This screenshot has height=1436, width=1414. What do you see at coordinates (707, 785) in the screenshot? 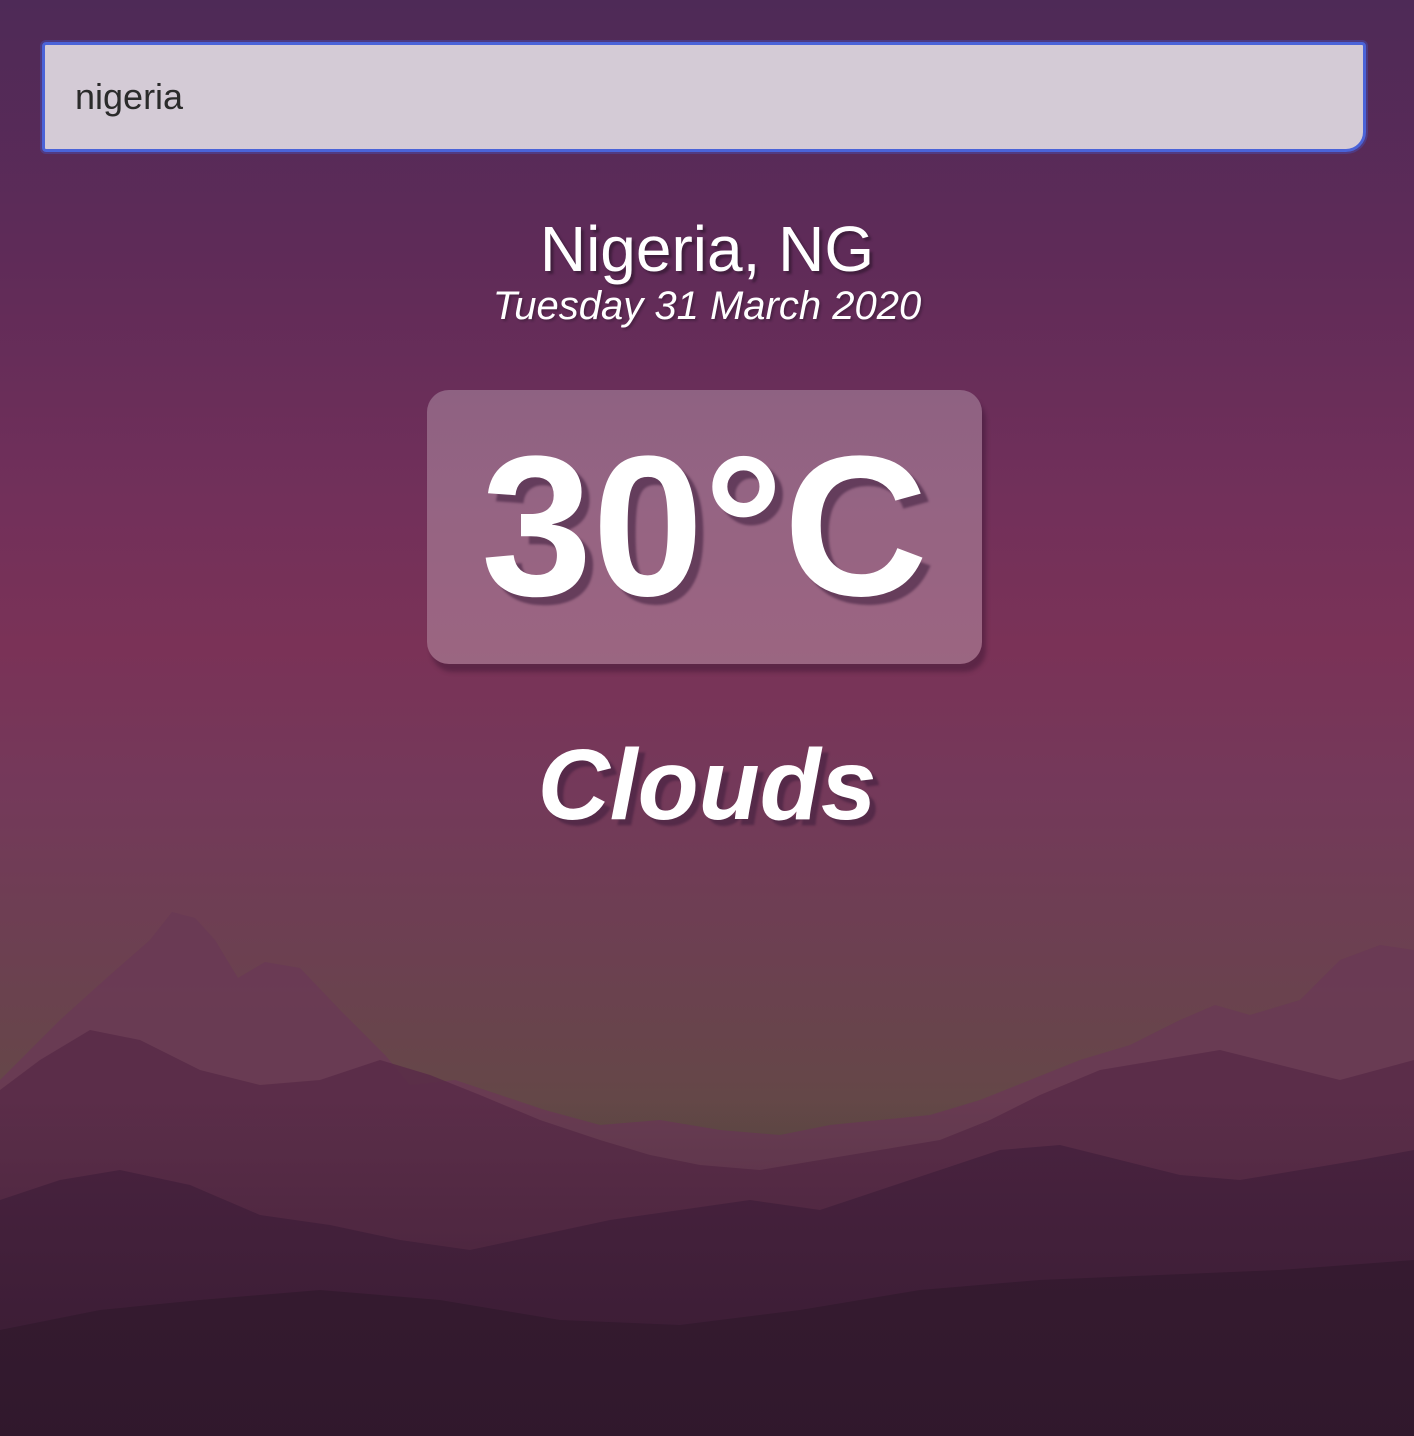
I see `weather-condition: Clouds` at bounding box center [707, 785].